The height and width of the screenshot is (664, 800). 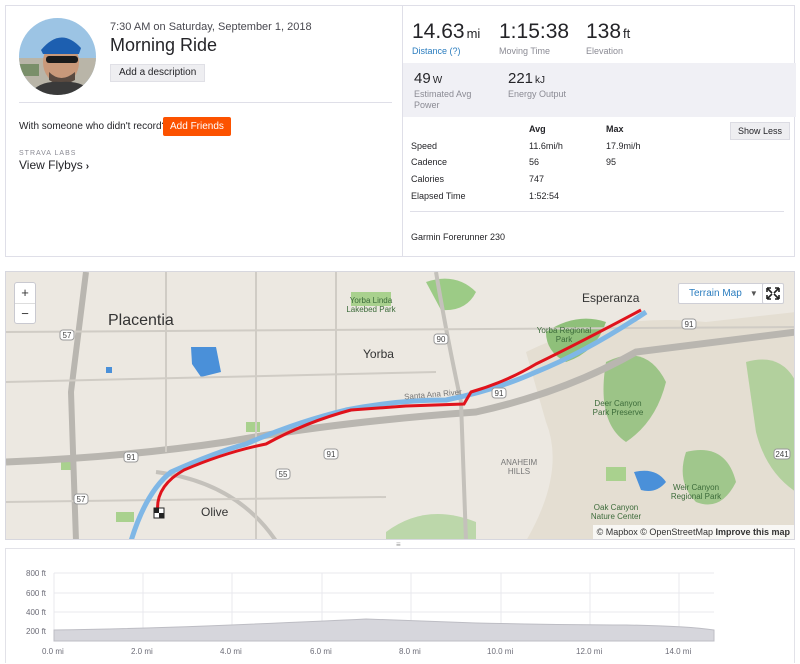 I want to click on map-type-label: Terrain Map, so click(x=715, y=293).